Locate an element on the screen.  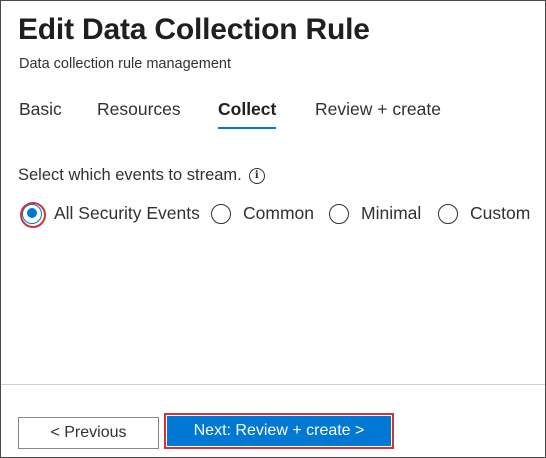
radio-label: All Security Events is located at coordinates (127, 213).